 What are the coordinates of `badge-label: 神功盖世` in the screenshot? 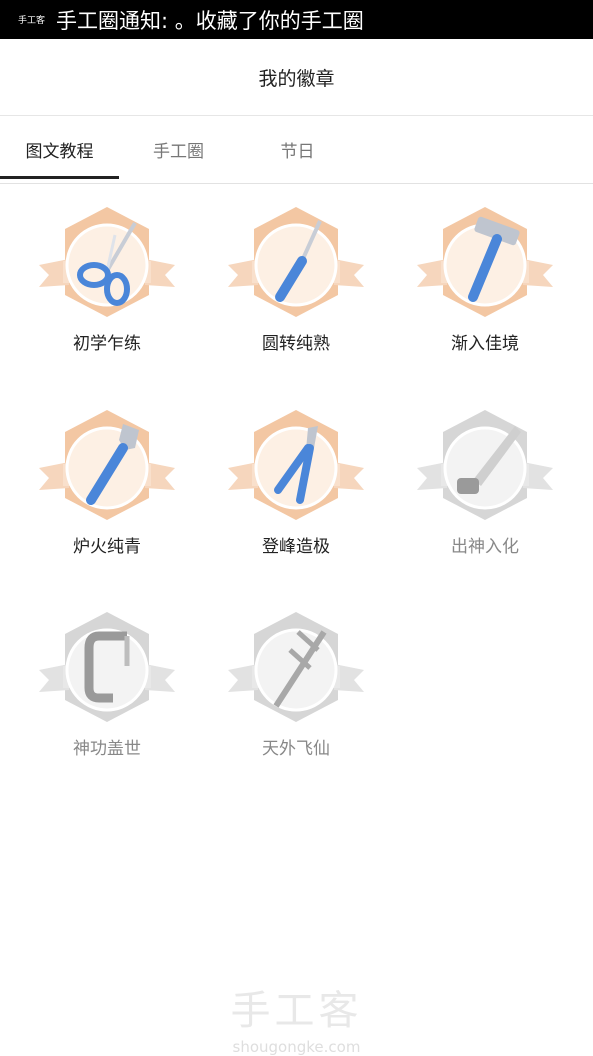 It's located at (107, 749).